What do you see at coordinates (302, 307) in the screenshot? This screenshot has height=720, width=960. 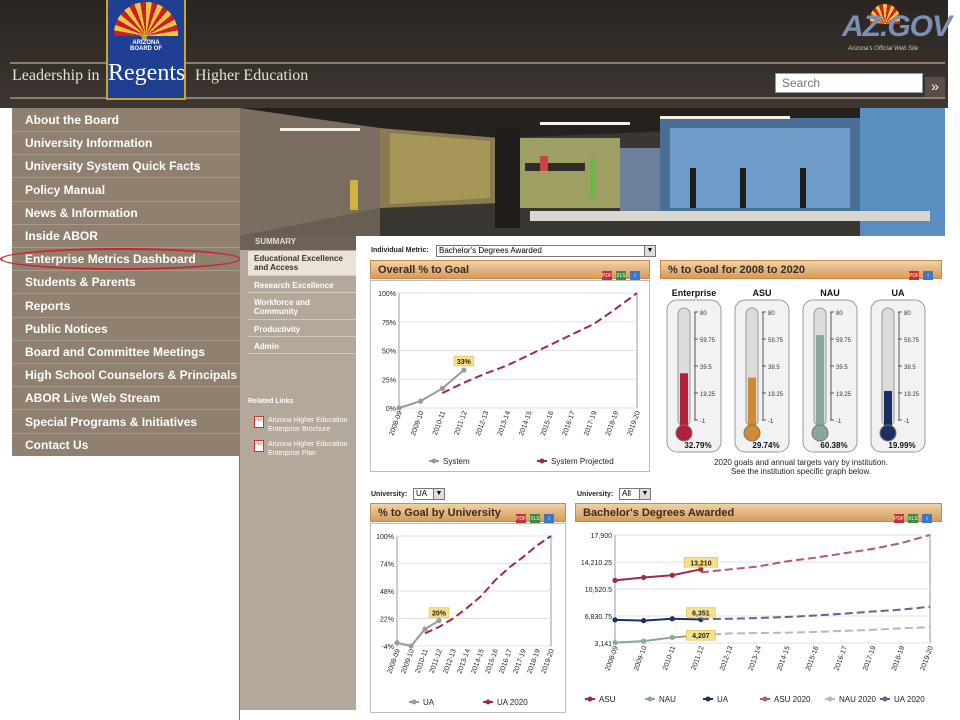 I see `summary-item-2: Workforce and Community` at bounding box center [302, 307].